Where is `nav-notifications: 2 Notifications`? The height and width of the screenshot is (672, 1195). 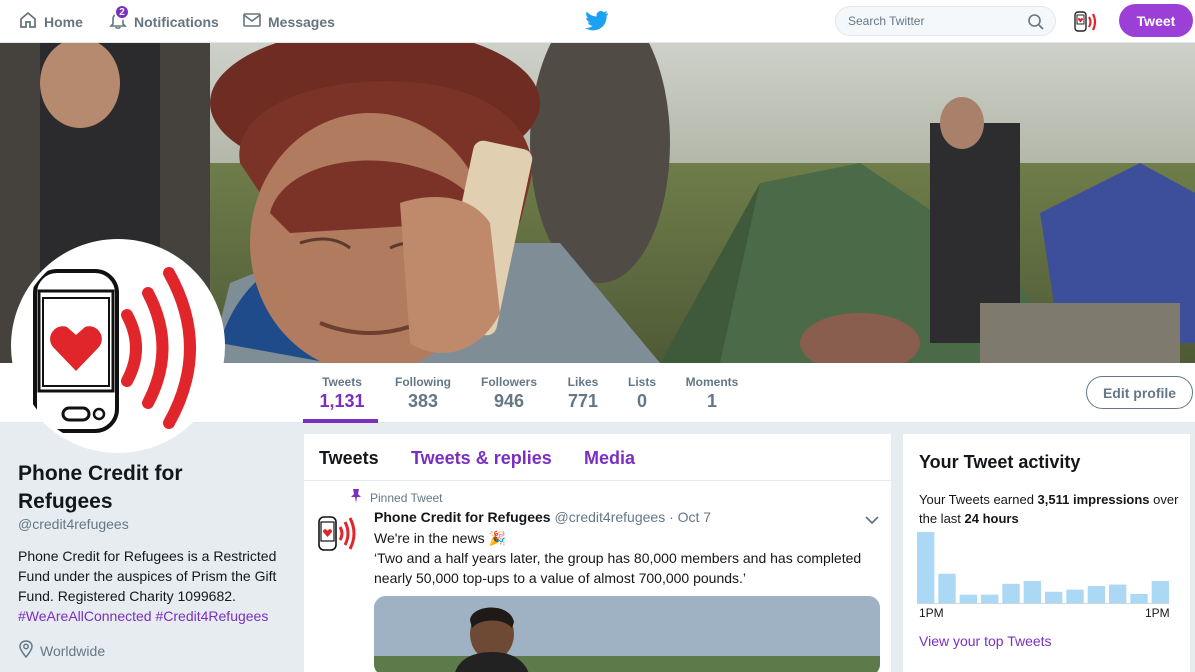
nav-notifications: 2 Notifications is located at coordinates (163, 21).